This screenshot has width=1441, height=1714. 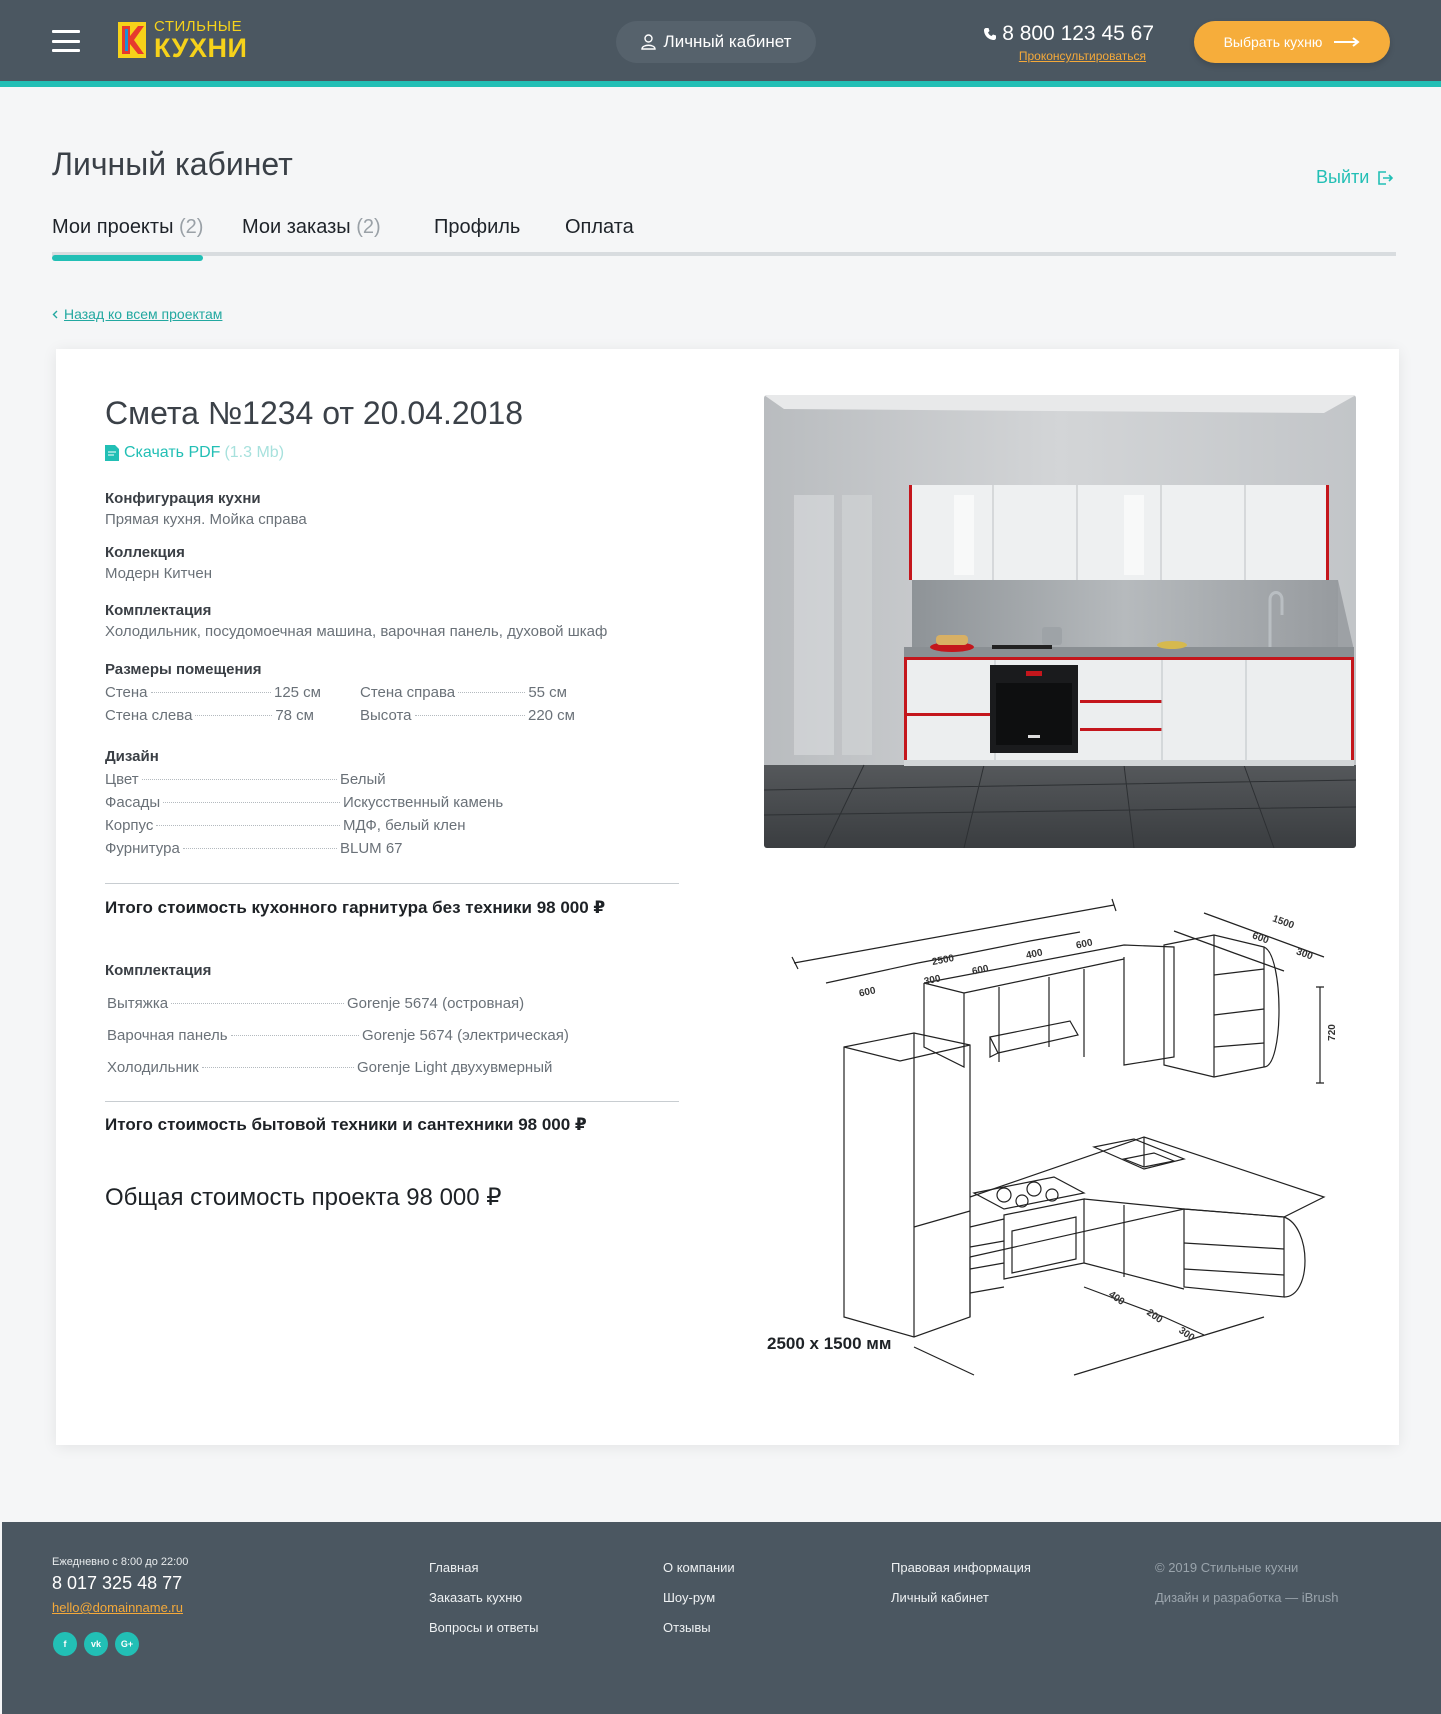 I want to click on tab-profile: Профиль, so click(x=477, y=227).